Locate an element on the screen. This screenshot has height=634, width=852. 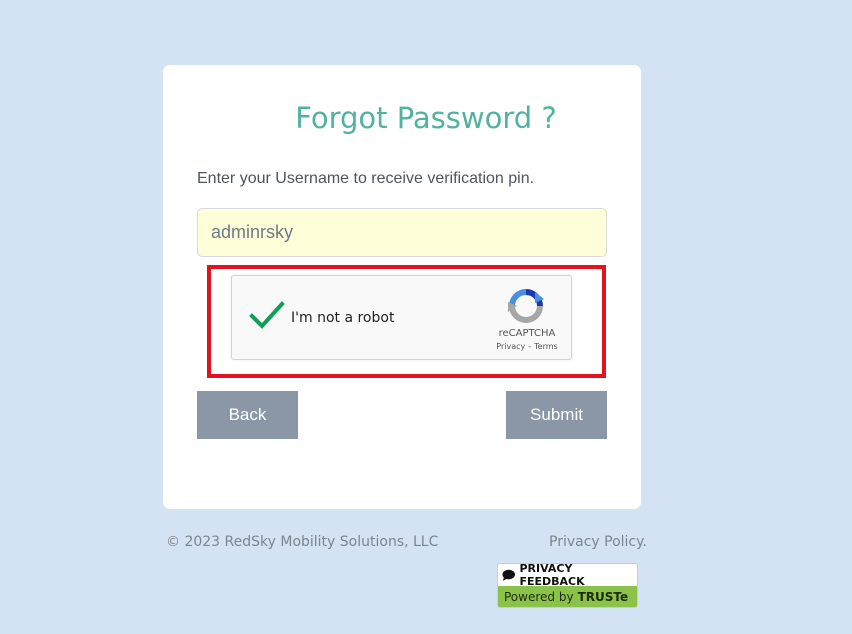
truste-powered-by-label: Powered by is located at coordinates (539, 597).